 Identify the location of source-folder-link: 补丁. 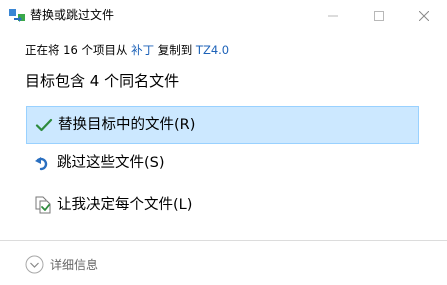
(142, 50).